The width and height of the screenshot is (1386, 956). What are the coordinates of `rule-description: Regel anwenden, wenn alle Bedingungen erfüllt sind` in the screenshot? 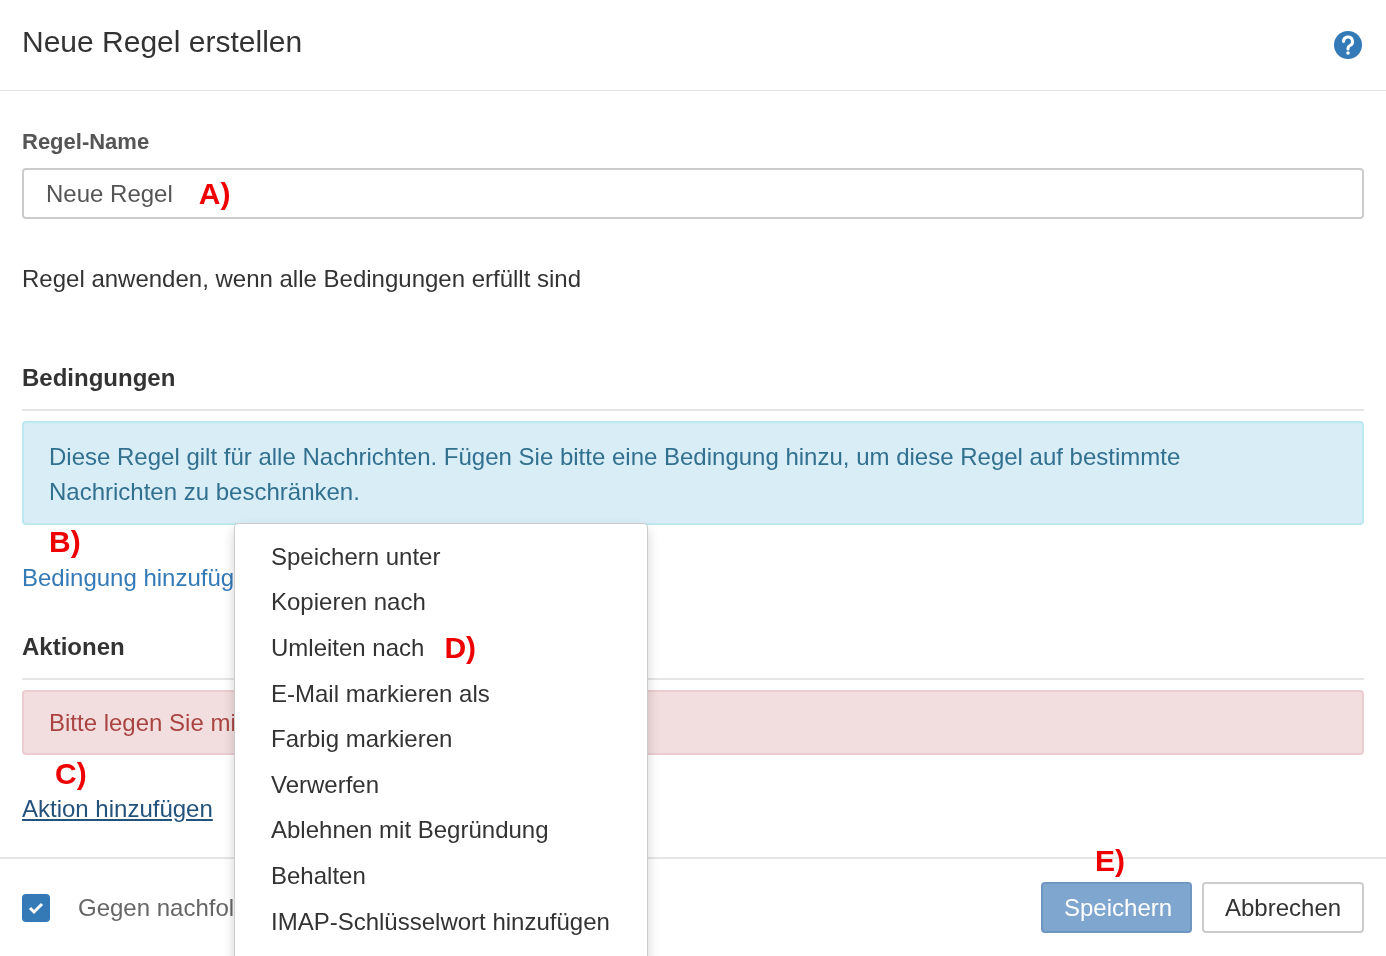 It's located at (302, 279).